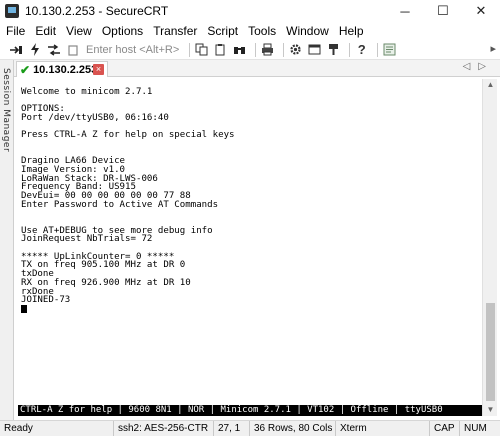  Describe the element at coordinates (106, 282) in the screenshot. I see `terminal-line: RX on freq 926.900 MHz at DR 10` at that location.